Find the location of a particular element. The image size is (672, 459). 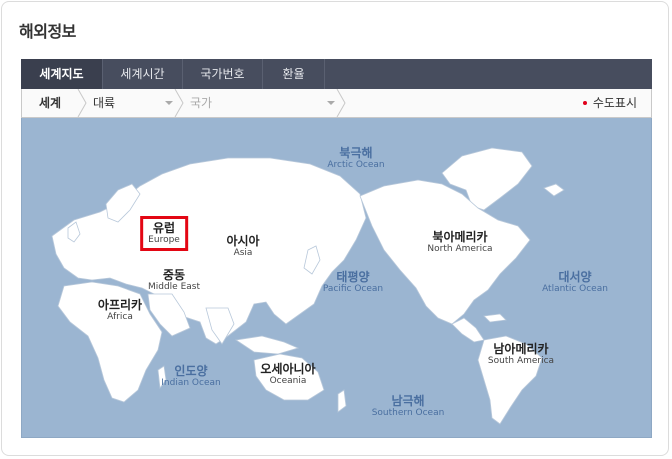

ocean-southern-sublabel: Southern Ocean is located at coordinates (408, 413).